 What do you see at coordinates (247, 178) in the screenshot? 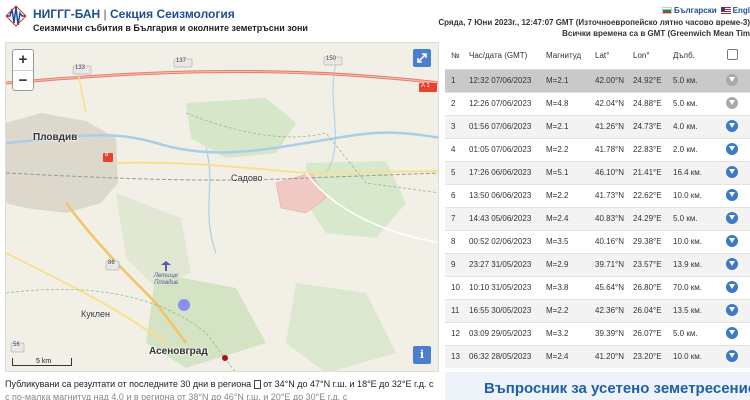
I see `city-sadovo: Садово` at bounding box center [247, 178].